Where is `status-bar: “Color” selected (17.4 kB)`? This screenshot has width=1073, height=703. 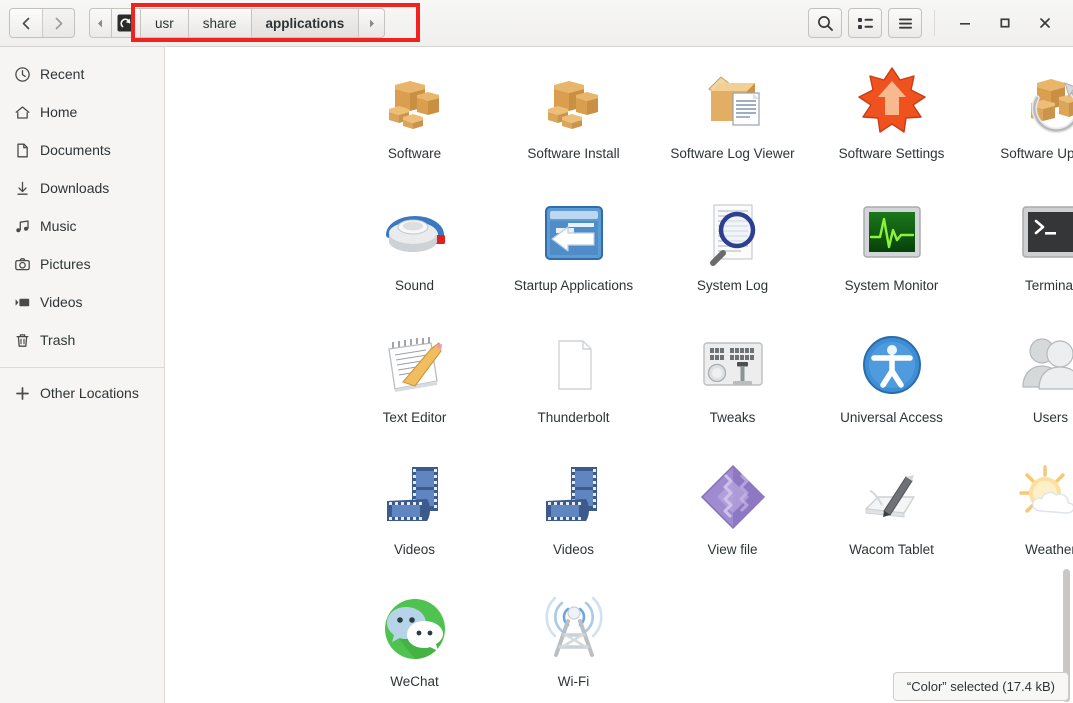
status-bar: “Color” selected (17.4 kB) is located at coordinates (980, 686).